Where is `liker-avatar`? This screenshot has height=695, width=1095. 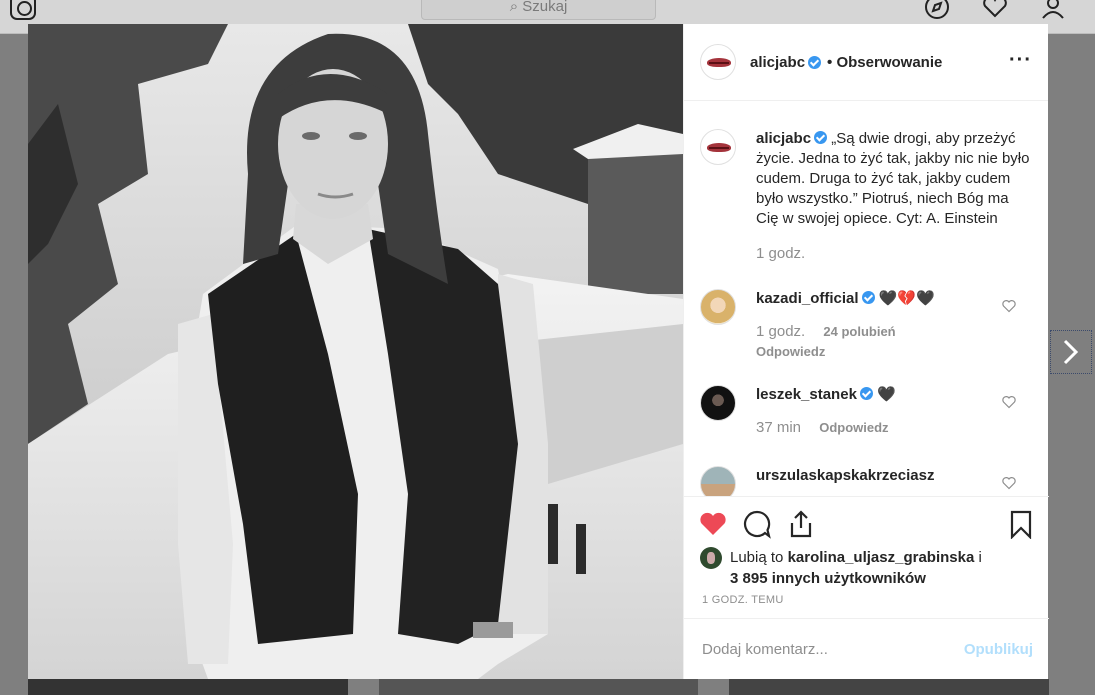
liker-avatar is located at coordinates (711, 558).